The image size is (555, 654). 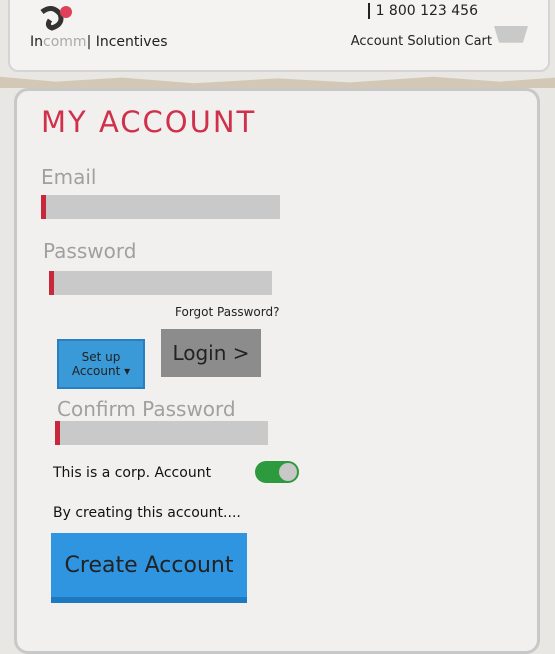 I want to click on brand-muted: comm, so click(x=65, y=42).